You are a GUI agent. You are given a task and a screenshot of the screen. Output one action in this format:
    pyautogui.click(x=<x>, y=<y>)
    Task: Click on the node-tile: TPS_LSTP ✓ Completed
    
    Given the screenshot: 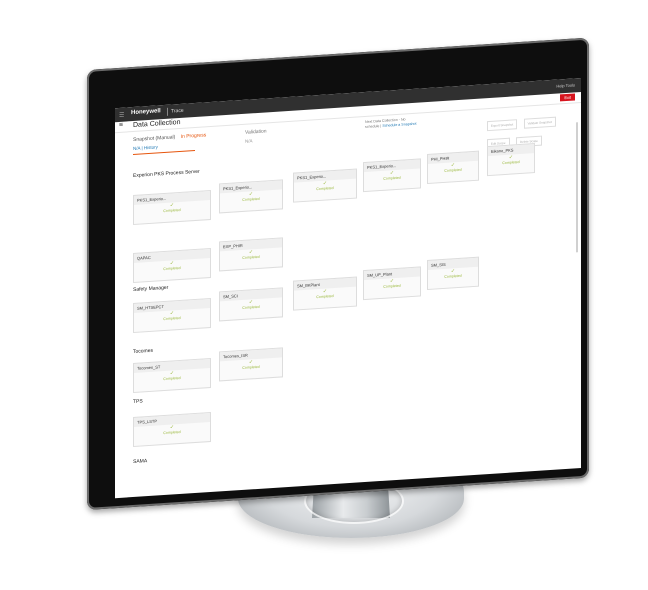 What is the action you would take?
    pyautogui.click(x=172, y=429)
    